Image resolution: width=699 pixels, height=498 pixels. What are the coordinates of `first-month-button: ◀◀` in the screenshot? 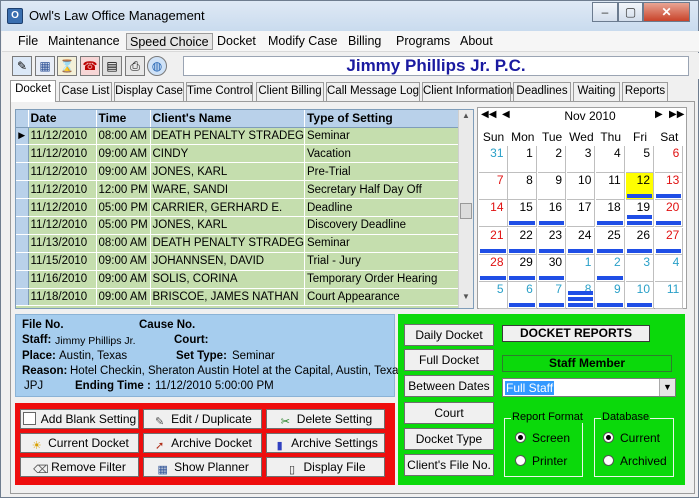 It's located at (488, 114).